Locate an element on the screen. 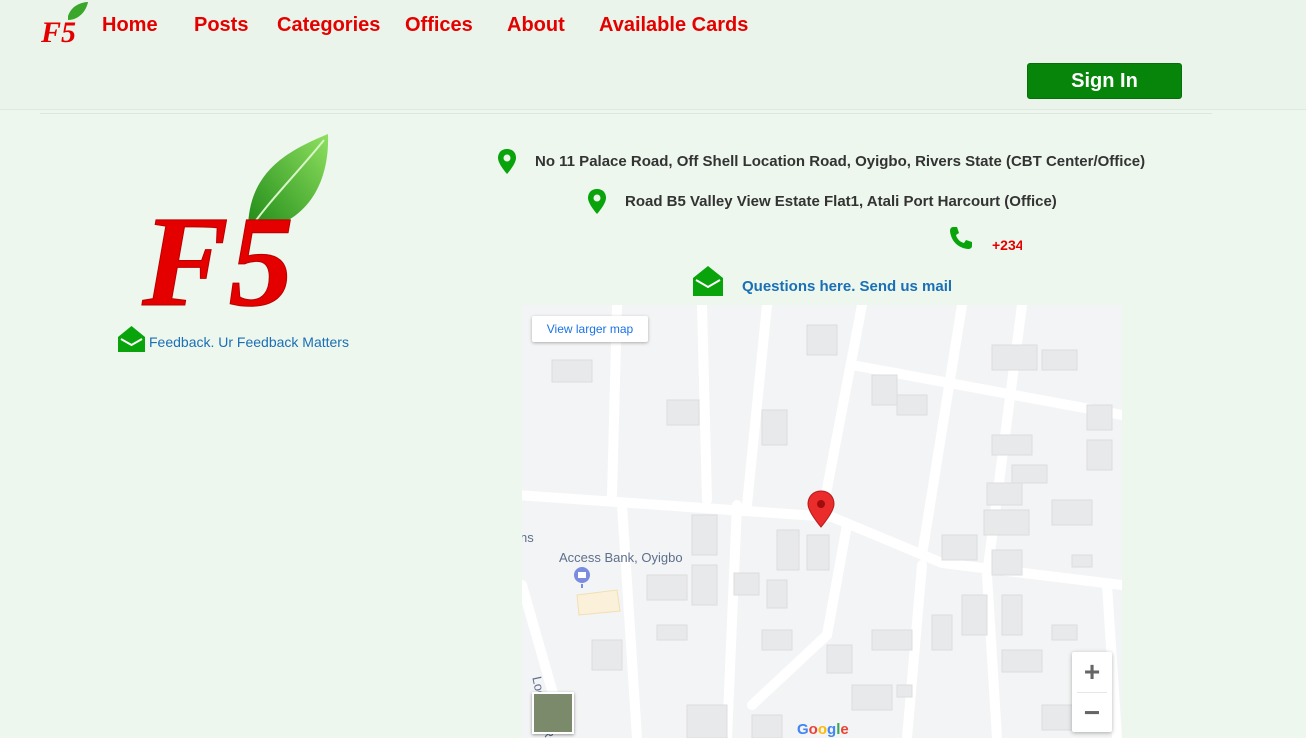 Image resolution: width=1306 pixels, height=738 pixels. phone-icon is located at coordinates (961, 238).